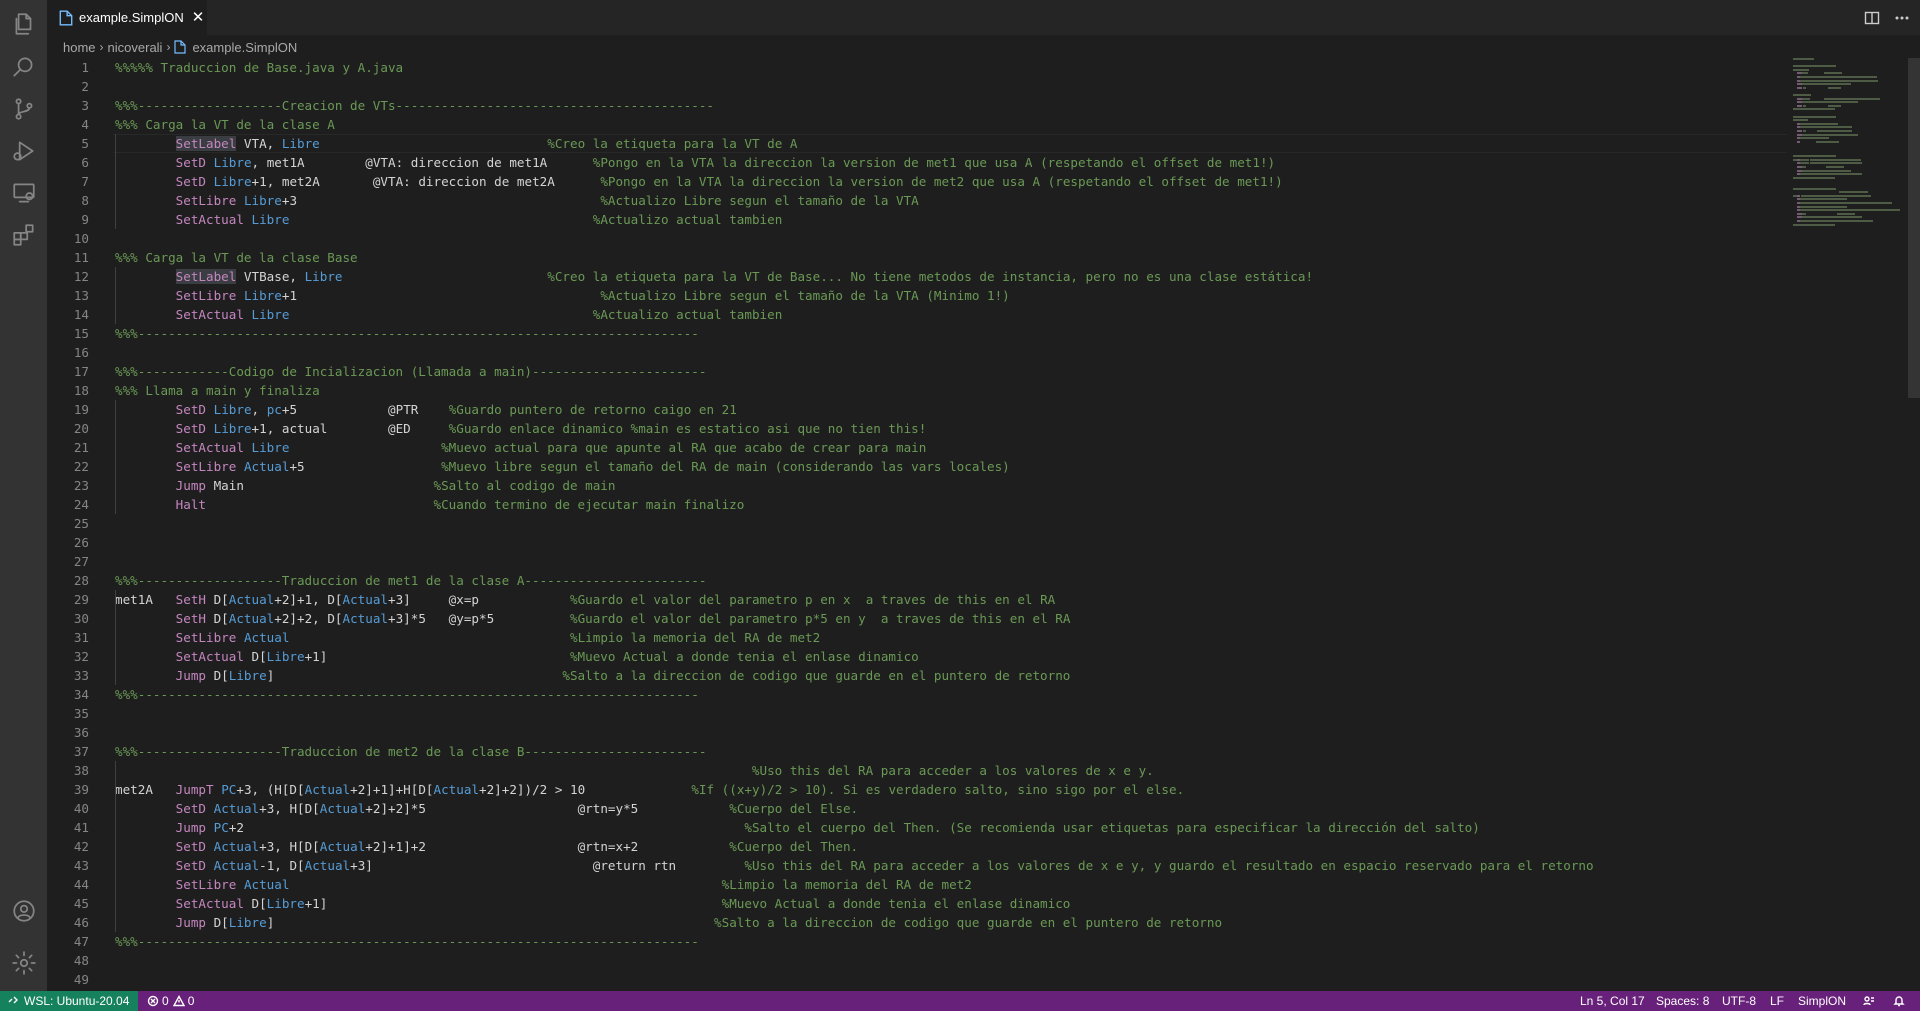 This screenshot has width=1920, height=1011. Describe the element at coordinates (23, 151) in the screenshot. I see `run-debug-icon` at that location.